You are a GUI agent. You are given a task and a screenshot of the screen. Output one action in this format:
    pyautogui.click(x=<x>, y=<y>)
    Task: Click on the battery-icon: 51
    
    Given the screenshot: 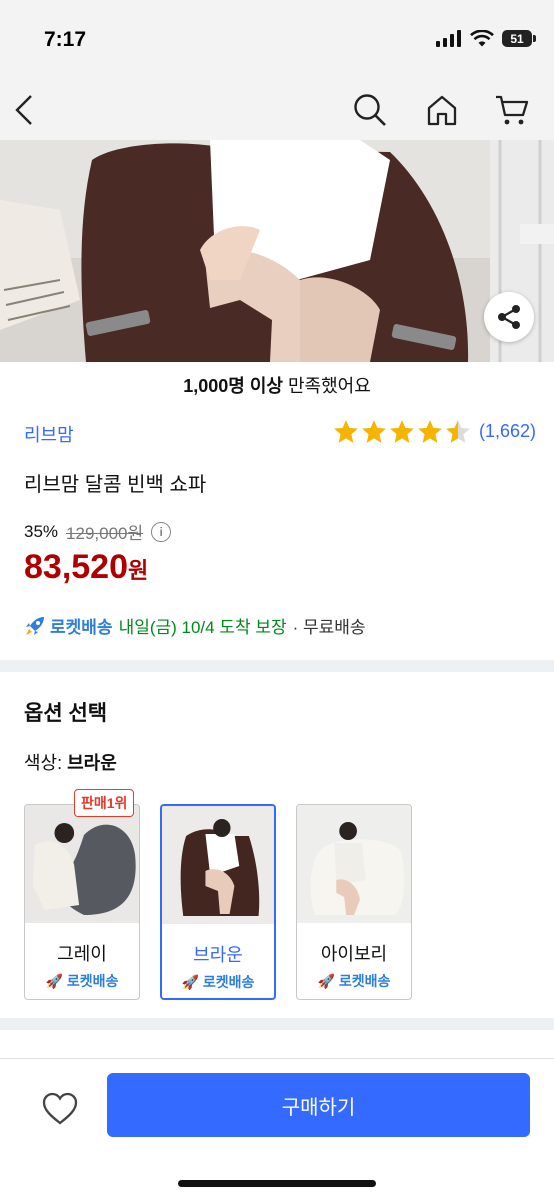 What is the action you would take?
    pyautogui.click(x=519, y=38)
    